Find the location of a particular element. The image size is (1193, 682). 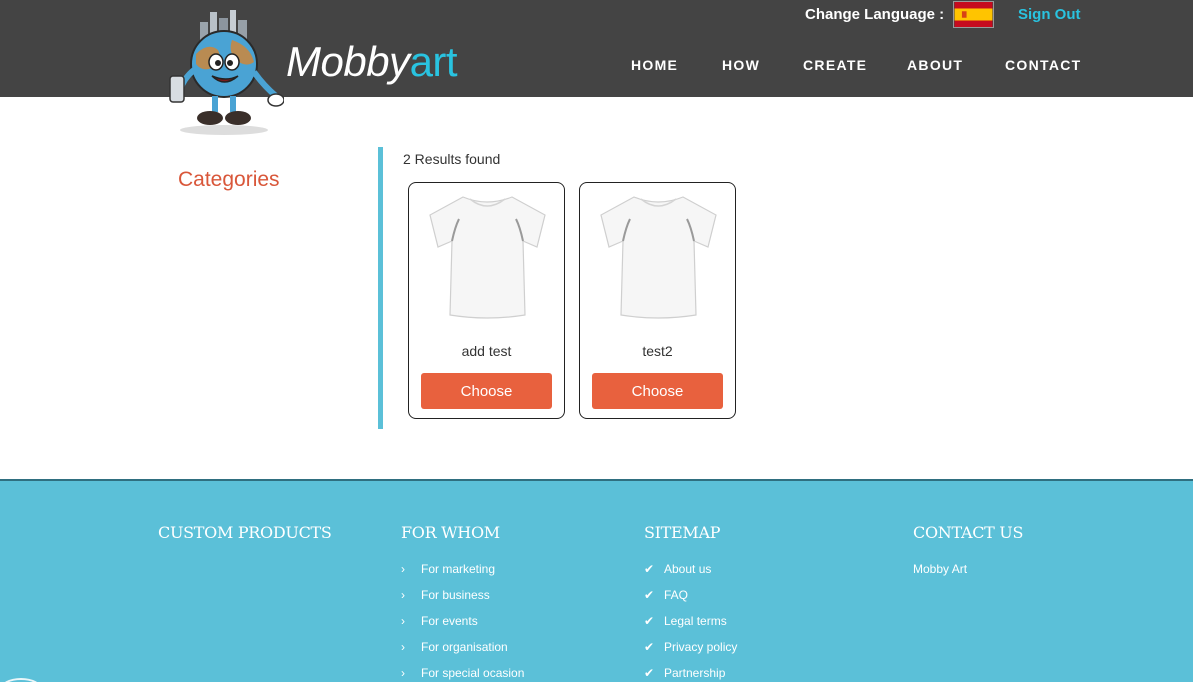

scroll-top-button is located at coordinates (21, 680).